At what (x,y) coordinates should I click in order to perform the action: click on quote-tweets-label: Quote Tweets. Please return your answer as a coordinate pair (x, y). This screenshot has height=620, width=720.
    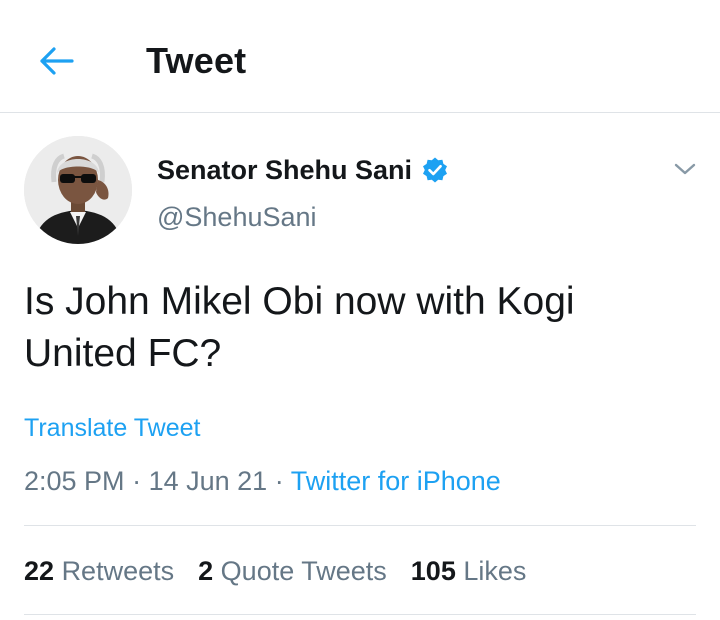
    Looking at the image, I should click on (303, 571).